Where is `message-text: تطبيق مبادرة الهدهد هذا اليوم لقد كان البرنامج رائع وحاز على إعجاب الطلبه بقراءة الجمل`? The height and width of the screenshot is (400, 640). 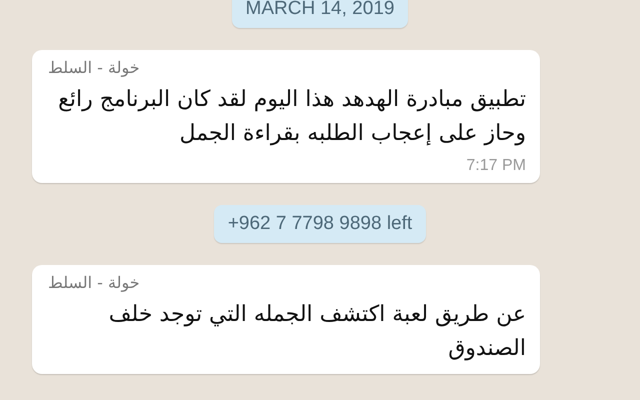 message-text: تطبيق مبادرة الهدهد هذا اليوم لقد كان البرنامج رائع وحاز على إعجاب الطلبه بقراءة الجمل is located at coordinates (291, 117).